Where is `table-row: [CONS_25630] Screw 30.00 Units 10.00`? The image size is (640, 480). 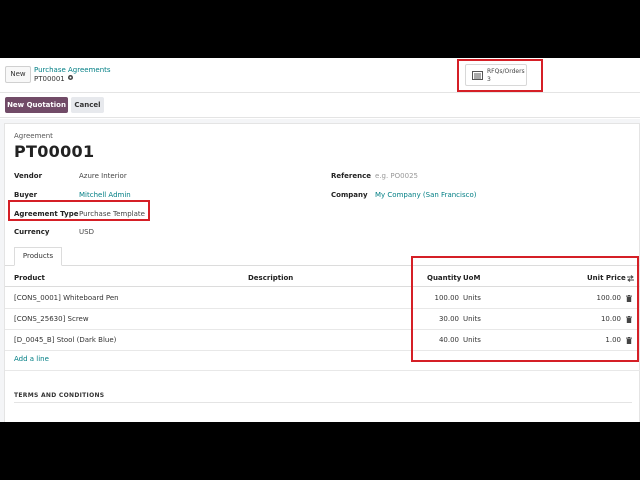 table-row: [CONS_25630] Screw 30.00 Units 10.00 is located at coordinates (322, 319).